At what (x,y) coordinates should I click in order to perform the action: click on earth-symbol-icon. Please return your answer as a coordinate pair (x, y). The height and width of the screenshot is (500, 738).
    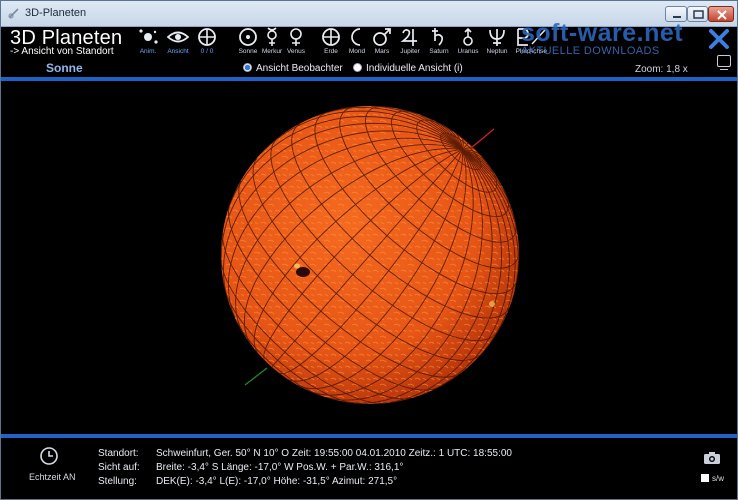
    Looking at the image, I should click on (331, 37).